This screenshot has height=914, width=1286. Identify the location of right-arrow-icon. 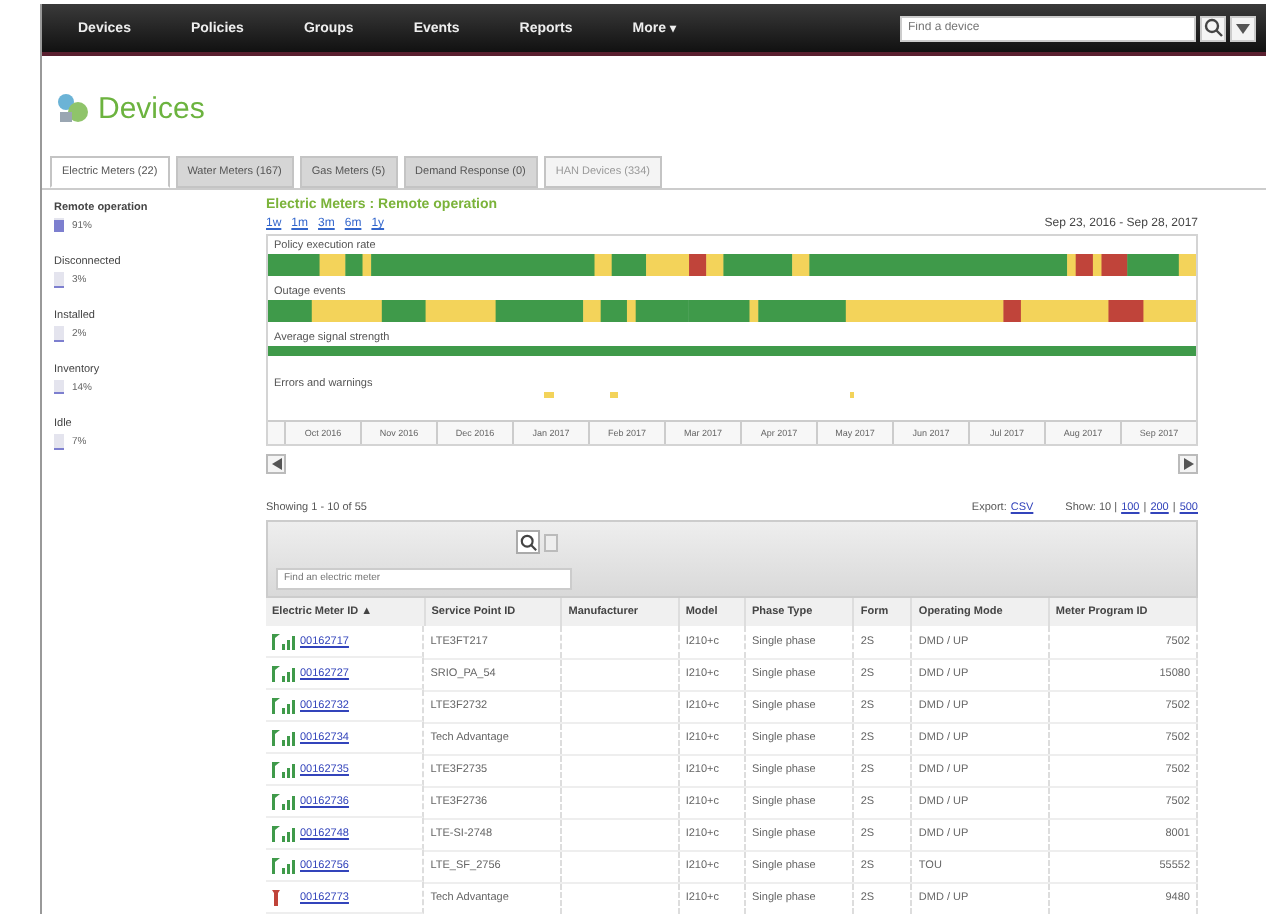
(1188, 464).